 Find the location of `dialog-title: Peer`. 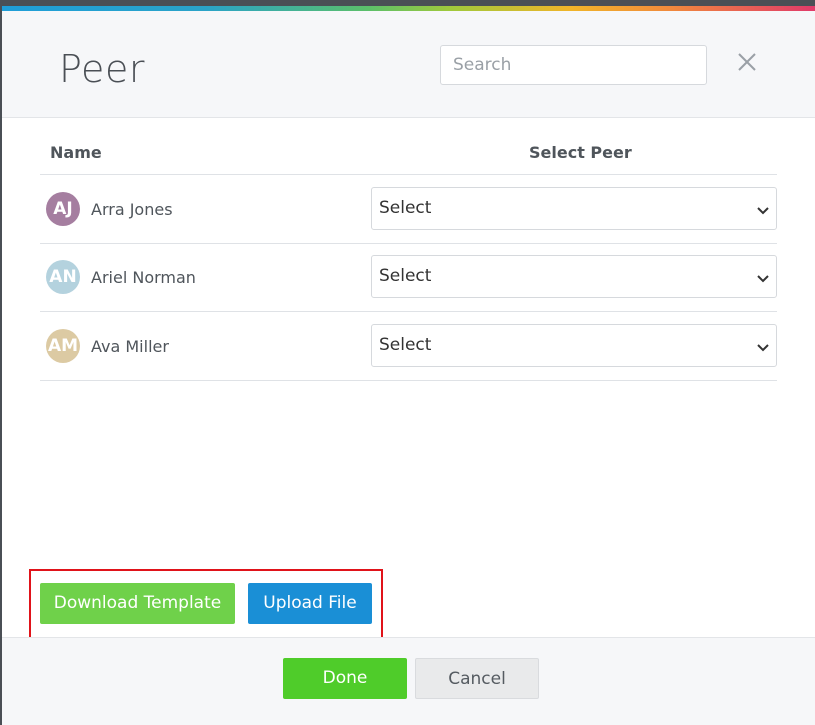

dialog-title: Peer is located at coordinates (102, 69).